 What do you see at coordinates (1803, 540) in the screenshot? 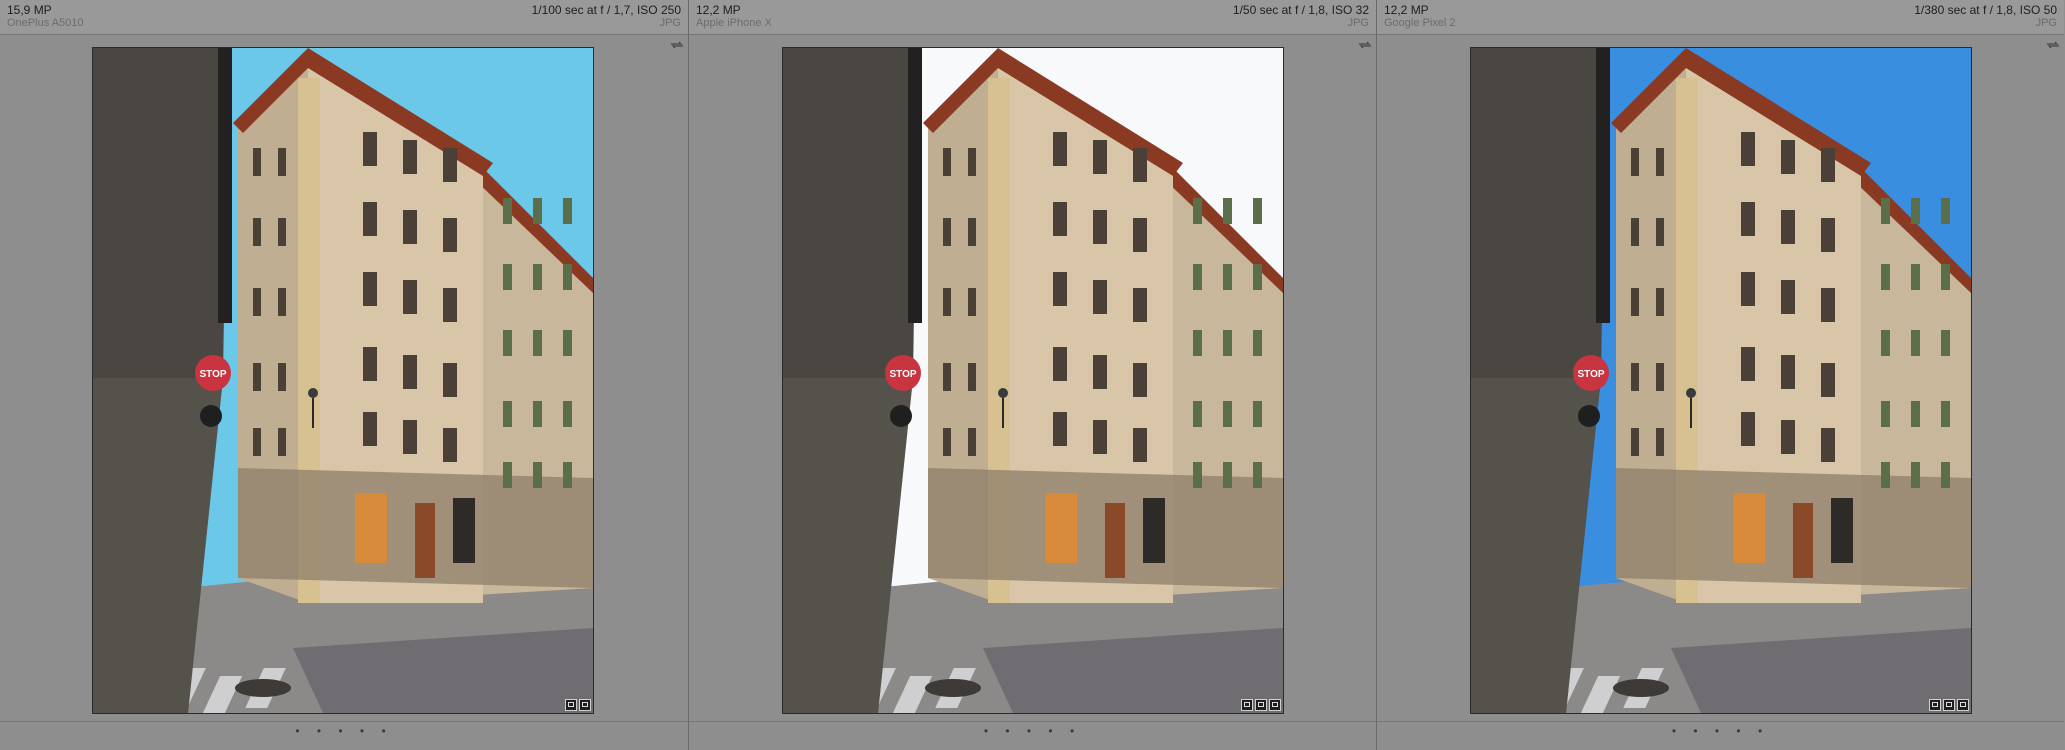
I see `shop-door` at bounding box center [1803, 540].